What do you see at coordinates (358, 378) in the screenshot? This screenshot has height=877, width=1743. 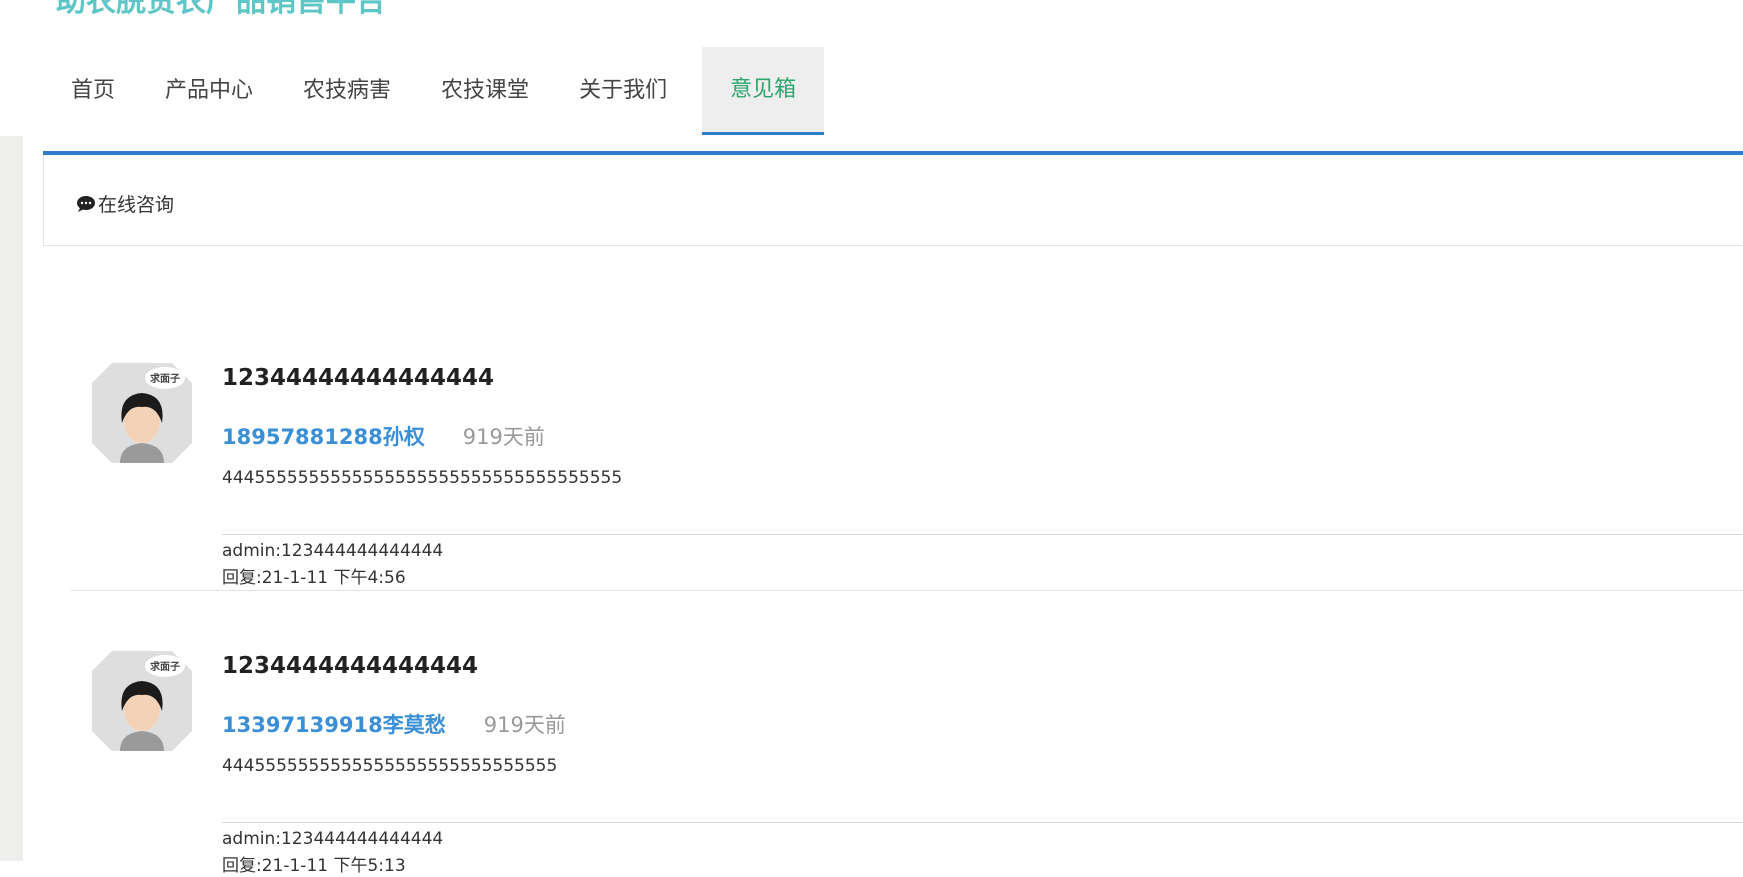 I see `message-title: 12344444444444444` at bounding box center [358, 378].